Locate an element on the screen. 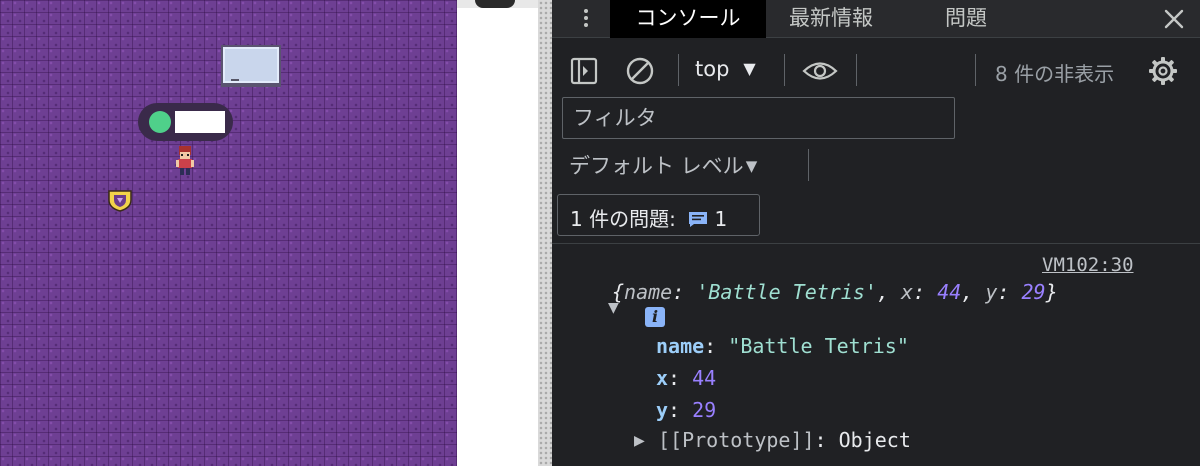 The width and height of the screenshot is (1200, 466). prototype-value: Object is located at coordinates (874, 440).